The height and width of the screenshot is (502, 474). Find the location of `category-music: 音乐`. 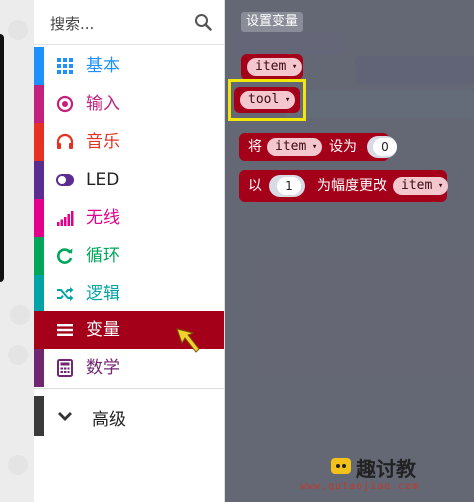

category-music: 音乐 is located at coordinates (129, 142).